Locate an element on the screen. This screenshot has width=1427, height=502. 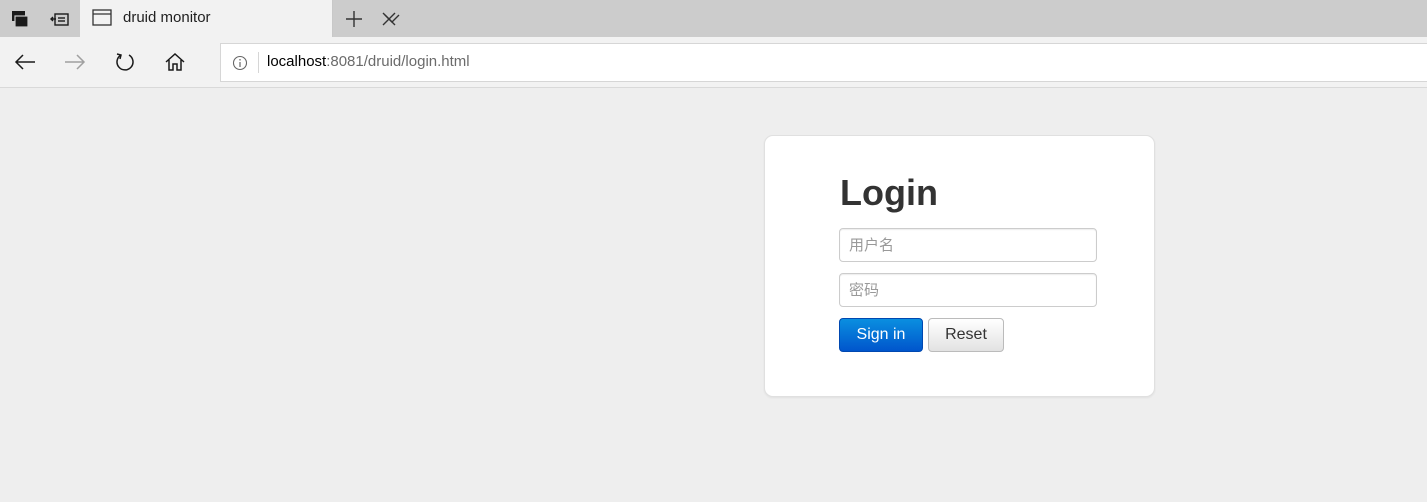
tab-list-button is located at coordinates (392, 18).